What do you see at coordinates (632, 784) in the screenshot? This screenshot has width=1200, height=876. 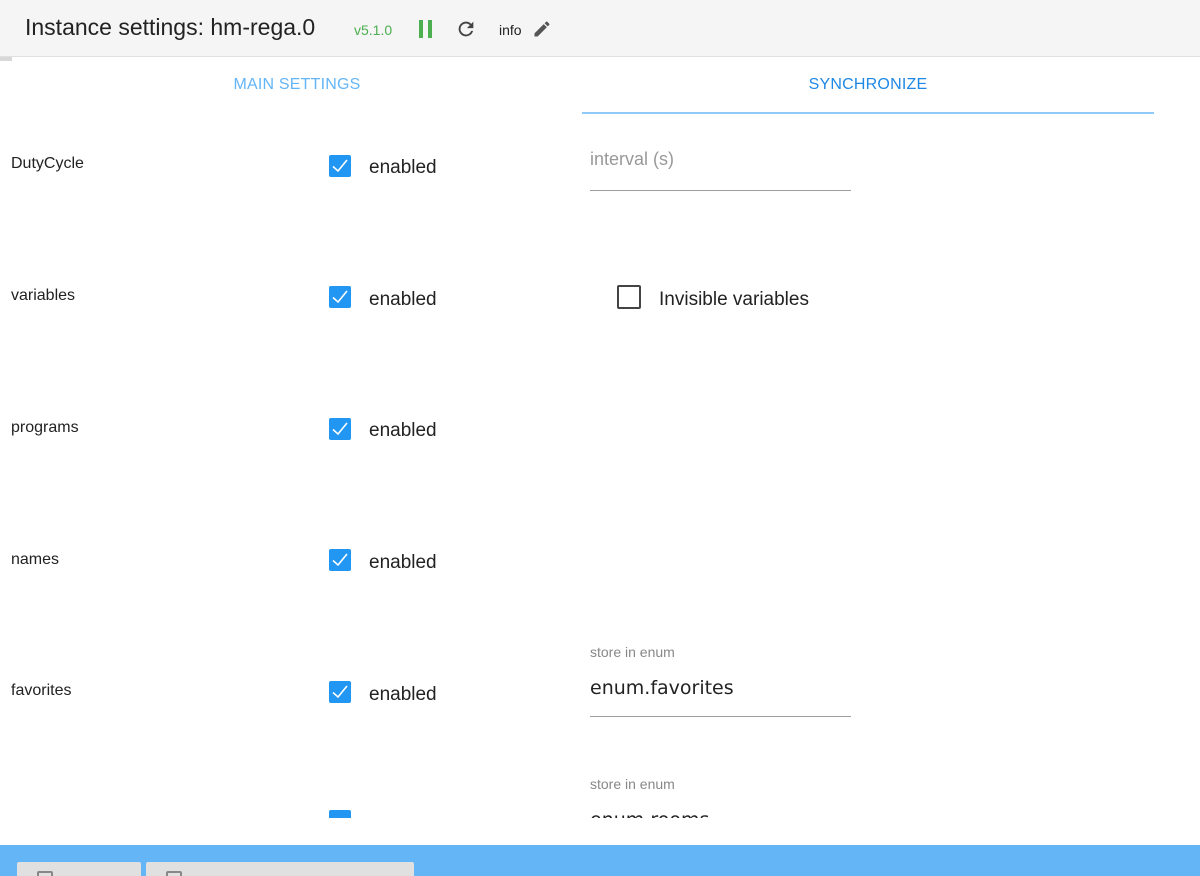 I see `rooms-enum-label: store in enum` at bounding box center [632, 784].